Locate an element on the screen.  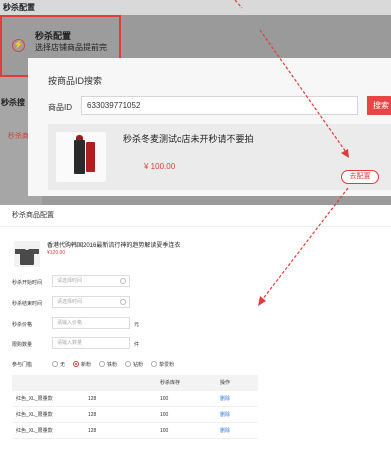
sidebar-label-seckill-search: 秒杀搜 is located at coordinates (13, 102).